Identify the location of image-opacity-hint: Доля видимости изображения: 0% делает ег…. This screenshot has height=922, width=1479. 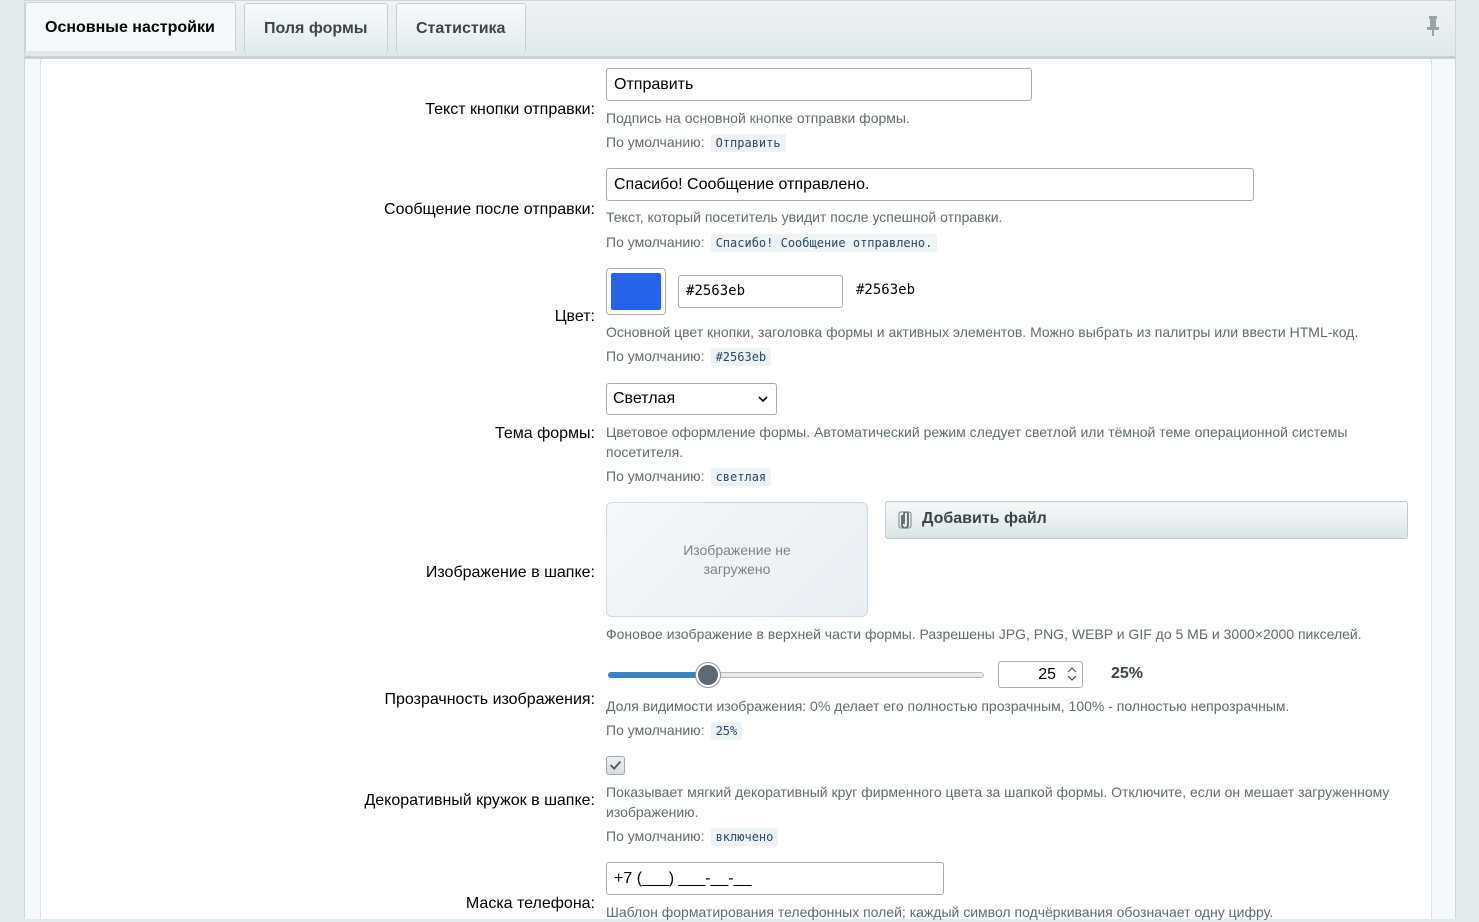
(948, 706).